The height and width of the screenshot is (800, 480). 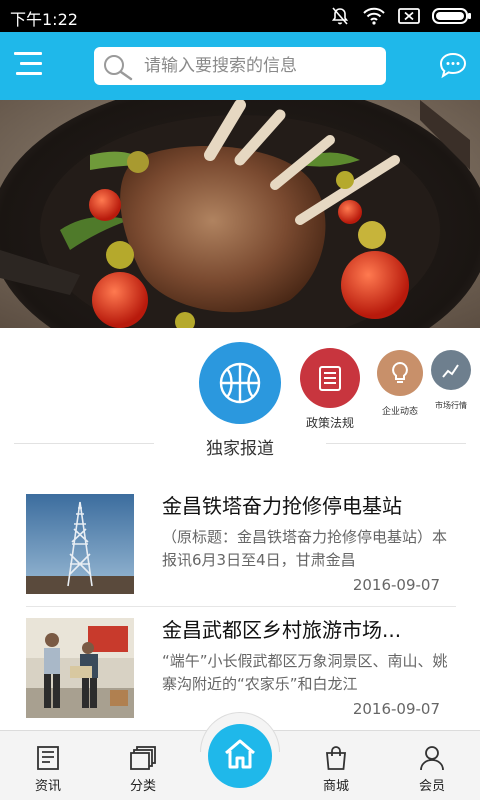 I want to click on tab-mall: 商城, so click(x=336, y=765).